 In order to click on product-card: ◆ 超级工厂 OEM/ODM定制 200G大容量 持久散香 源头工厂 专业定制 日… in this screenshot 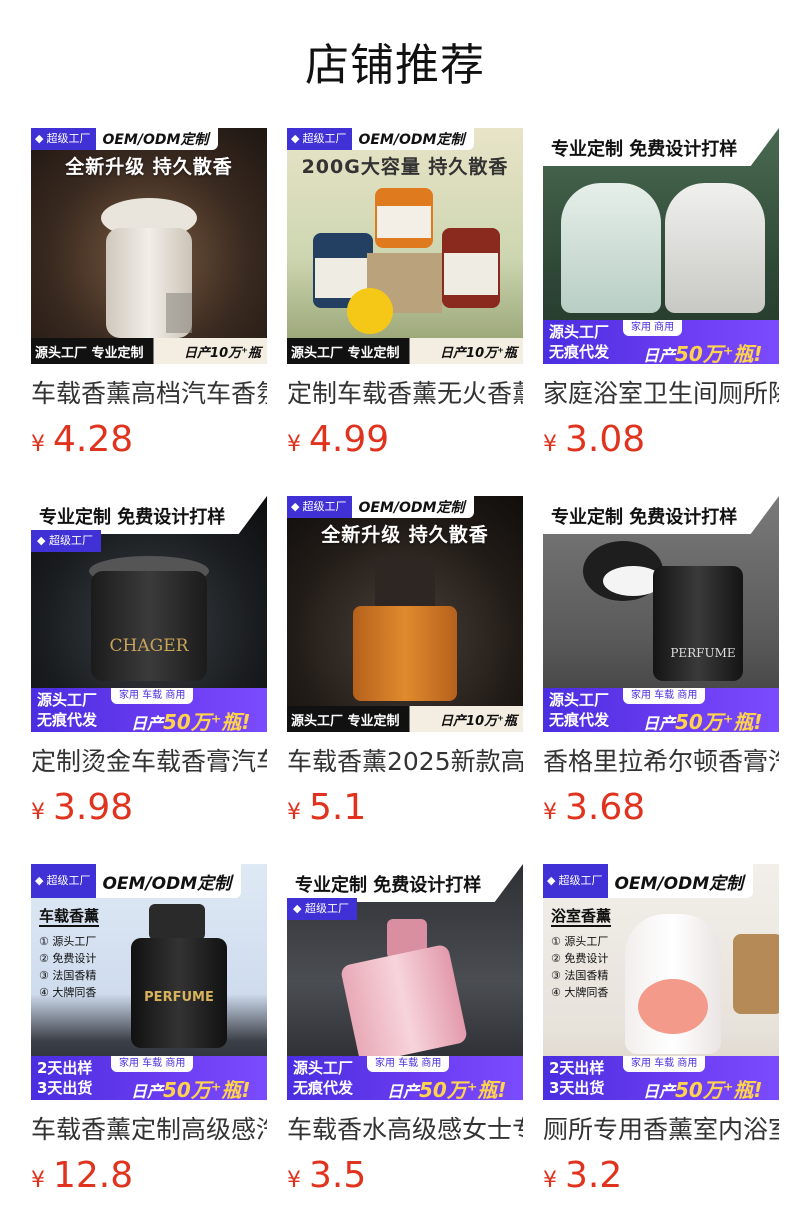, I will do `click(405, 297)`.